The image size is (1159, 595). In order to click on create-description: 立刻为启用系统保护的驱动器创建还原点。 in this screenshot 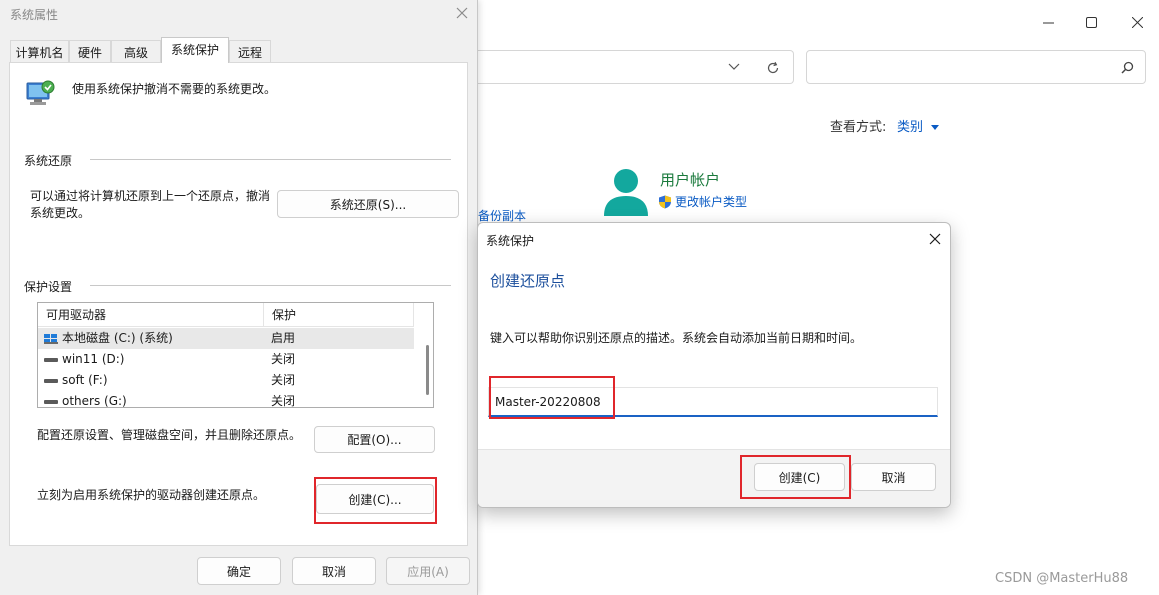, I will do `click(151, 495)`.